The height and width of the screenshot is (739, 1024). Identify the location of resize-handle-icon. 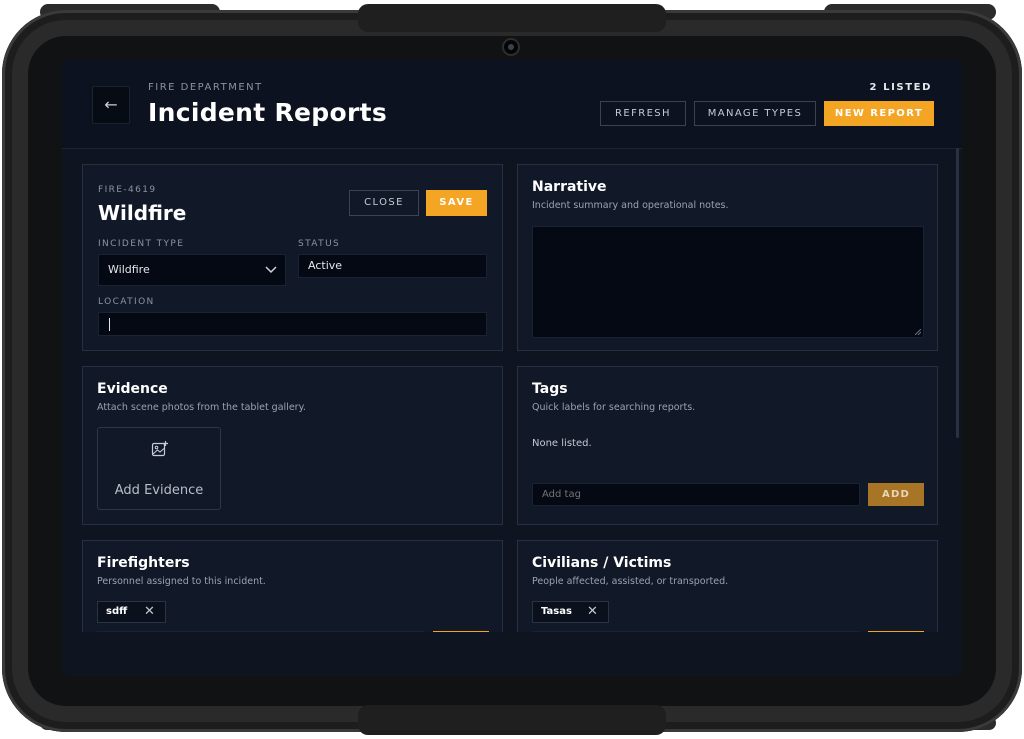
(918, 332).